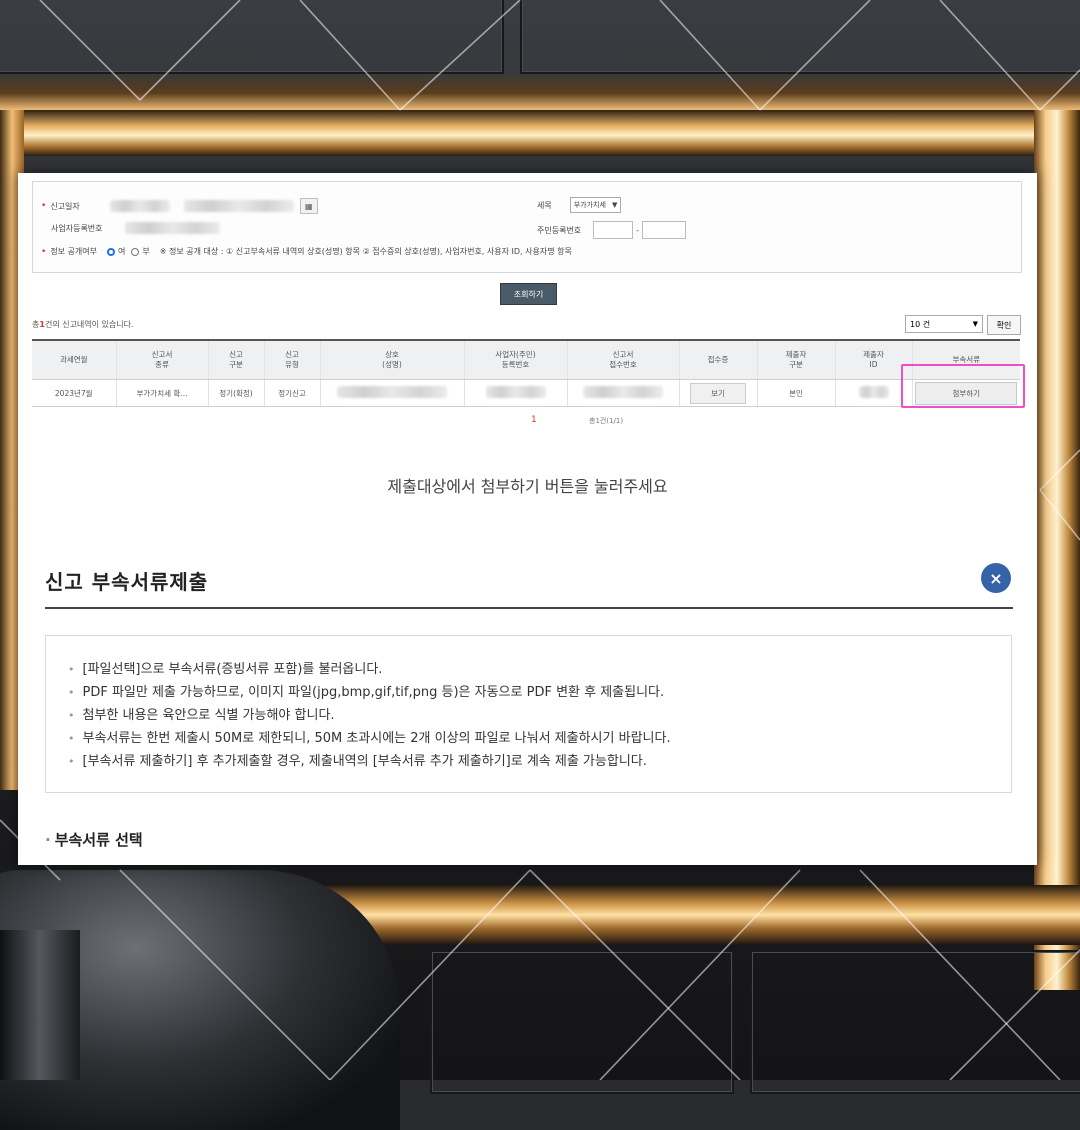 This screenshot has height=1130, width=1080. I want to click on disclosure-no-radio, so click(135, 251).